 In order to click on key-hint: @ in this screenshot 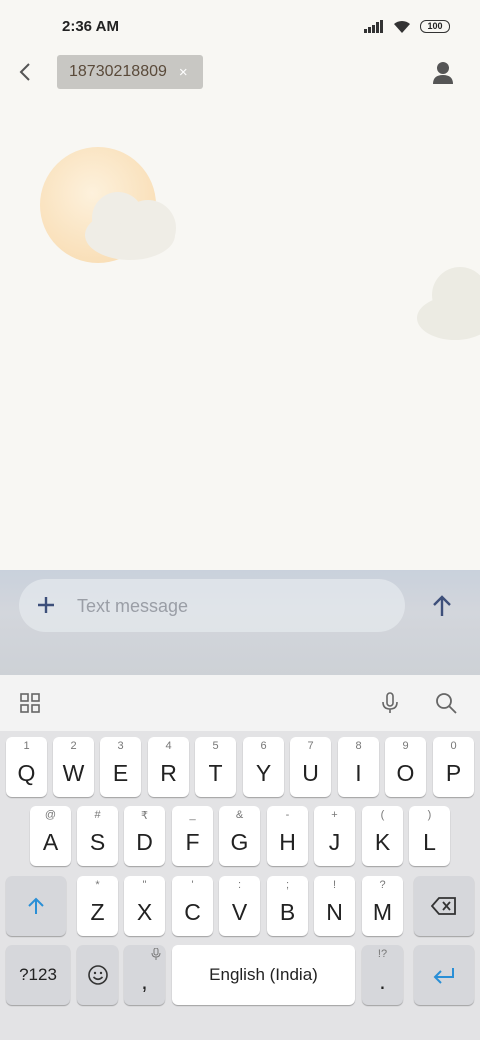, I will do `click(50, 815)`.